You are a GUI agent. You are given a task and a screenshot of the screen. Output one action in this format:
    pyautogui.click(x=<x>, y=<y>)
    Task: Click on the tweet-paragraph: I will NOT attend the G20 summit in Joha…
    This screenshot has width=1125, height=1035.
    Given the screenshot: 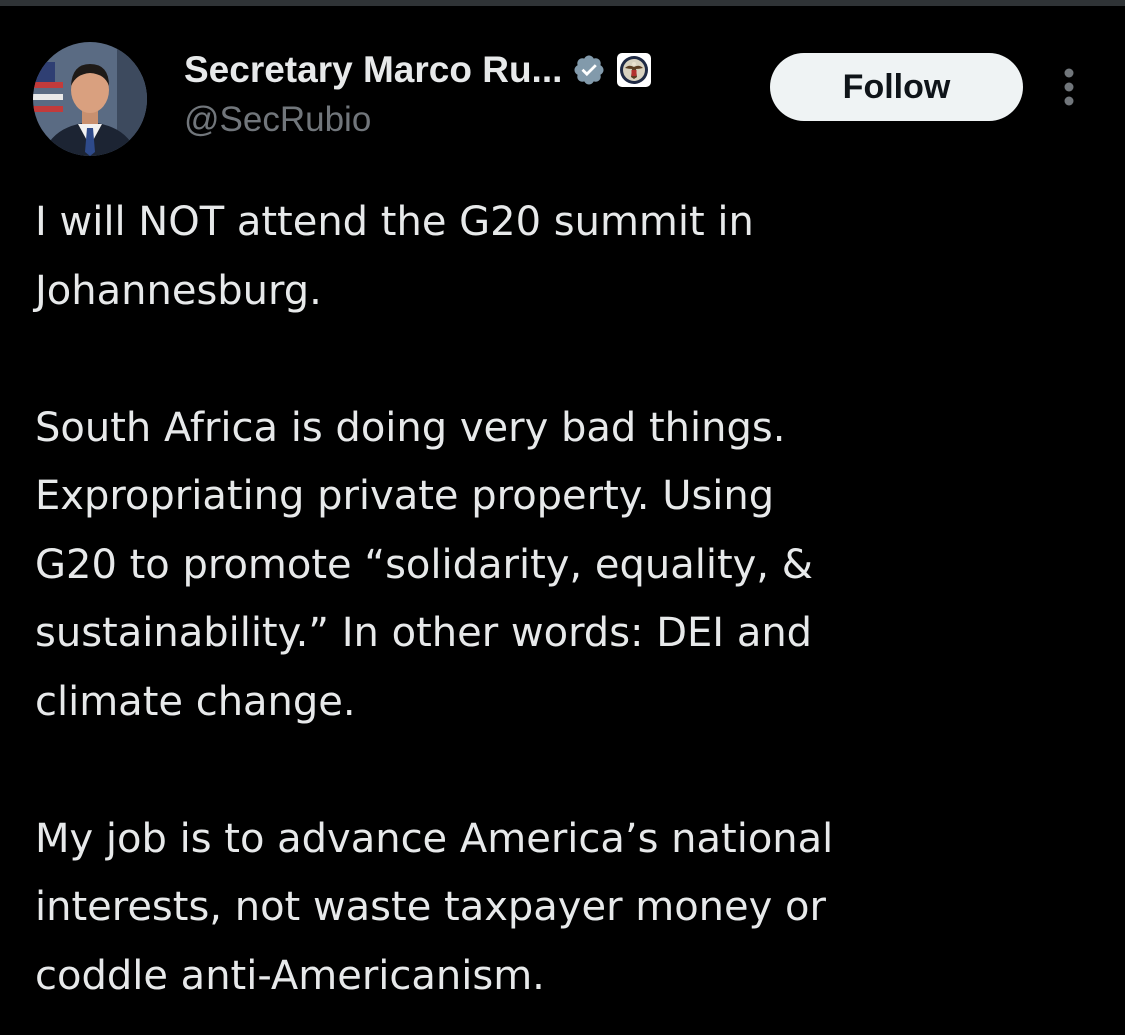 What is the action you would take?
    pyautogui.click(x=394, y=256)
    